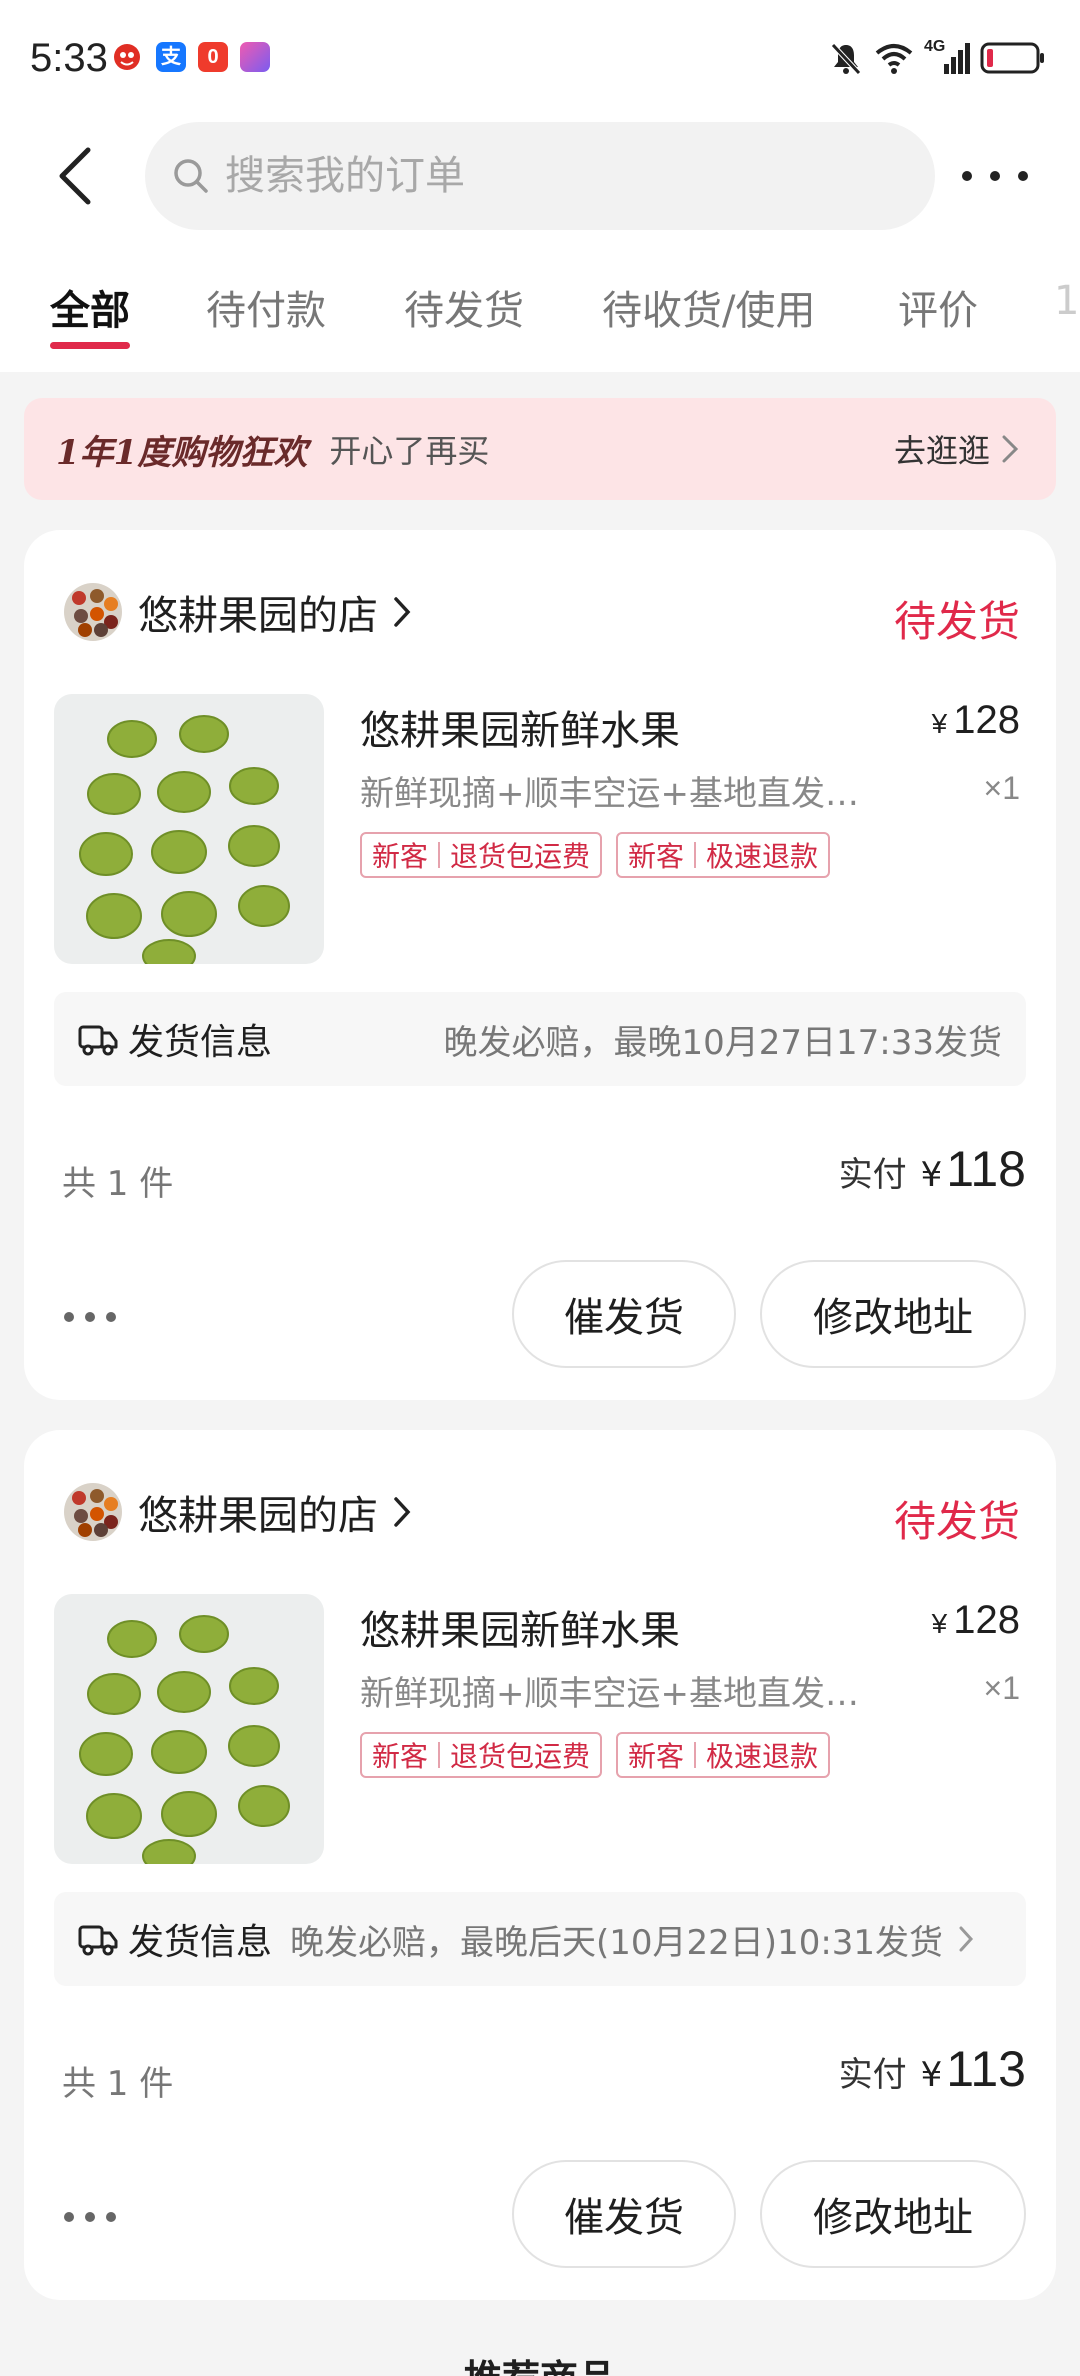 This screenshot has width=1080, height=2376. Describe the element at coordinates (938, 307) in the screenshot. I see `tab-review: 评价` at that location.